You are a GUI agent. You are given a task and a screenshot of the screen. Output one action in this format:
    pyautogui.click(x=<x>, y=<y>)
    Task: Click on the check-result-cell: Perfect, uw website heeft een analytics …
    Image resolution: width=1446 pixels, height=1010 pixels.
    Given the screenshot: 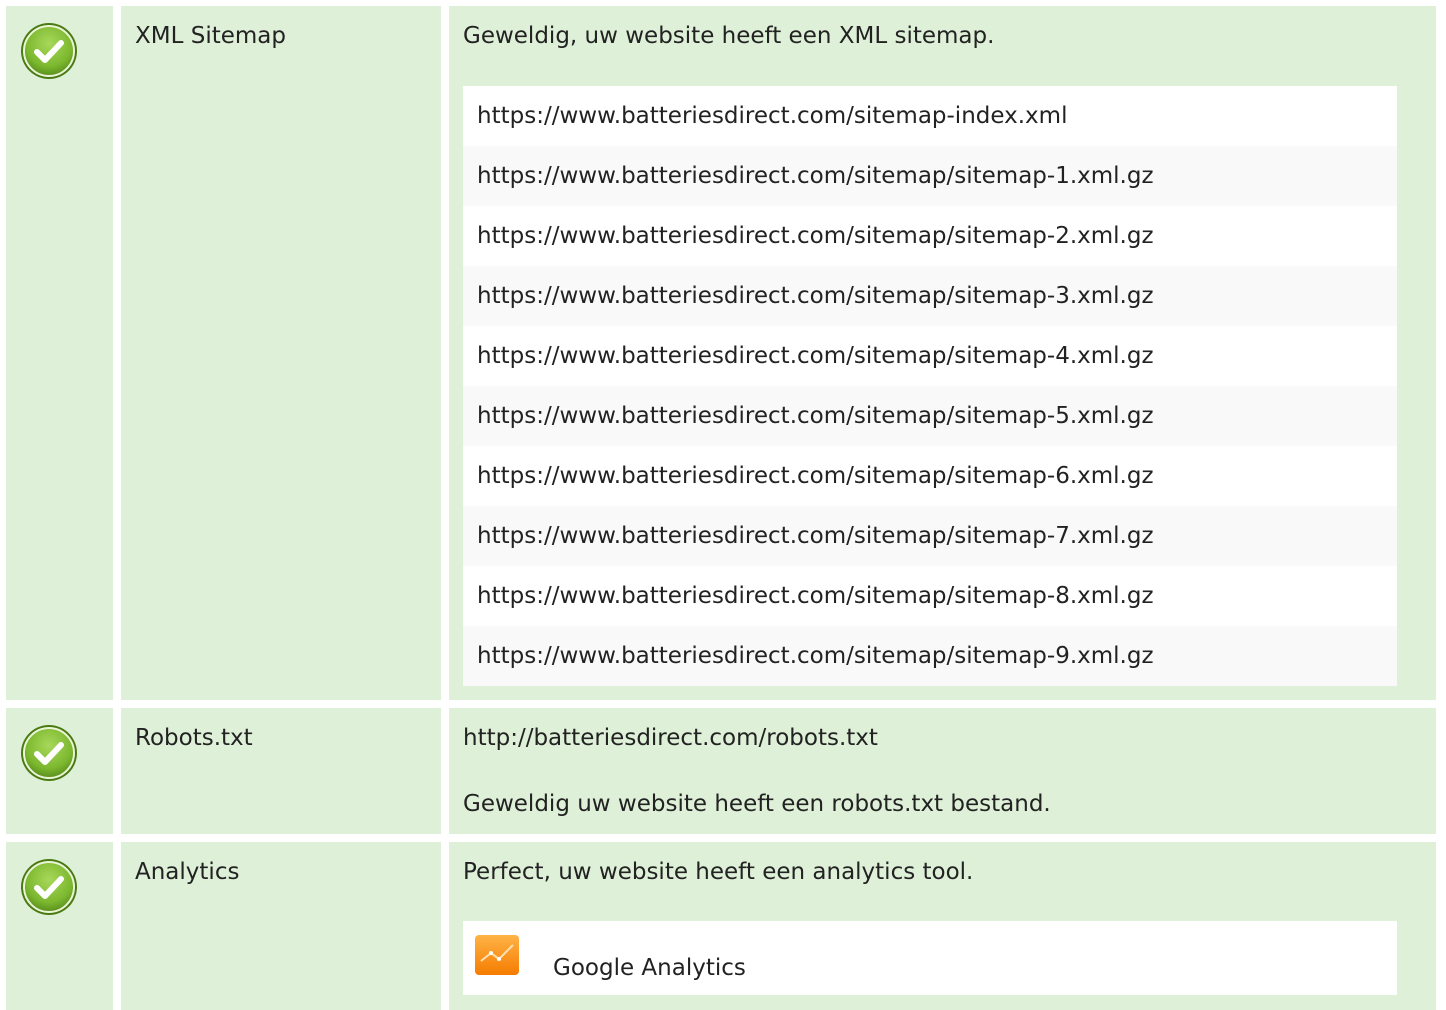 What is the action you would take?
    pyautogui.click(x=942, y=926)
    